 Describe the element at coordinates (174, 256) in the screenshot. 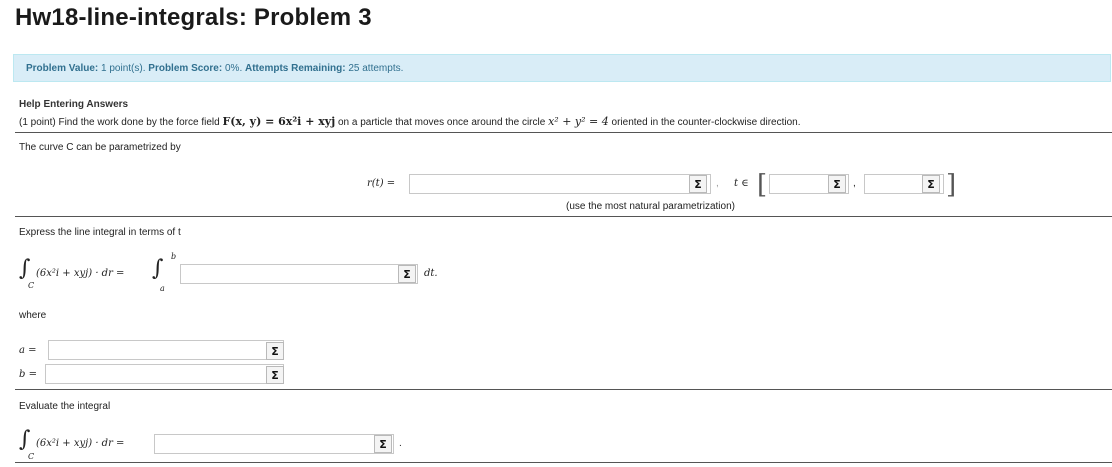

I see `upper-limit: b` at that location.